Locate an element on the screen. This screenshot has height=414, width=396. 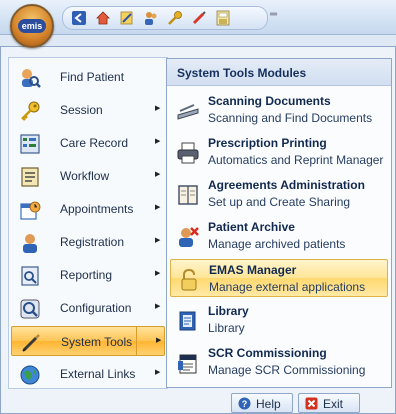
menu-item-appointments: Appointments ▶ is located at coordinates (88, 209).